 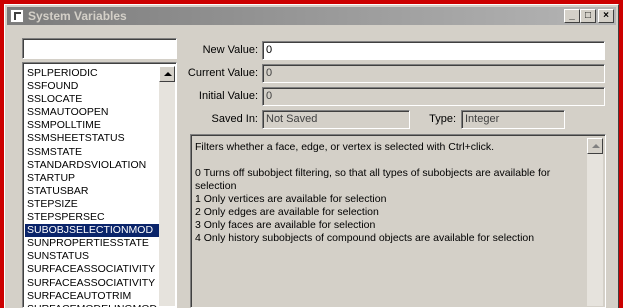 What do you see at coordinates (92, 86) in the screenshot?
I see `variable-list-item: SSFOUND` at bounding box center [92, 86].